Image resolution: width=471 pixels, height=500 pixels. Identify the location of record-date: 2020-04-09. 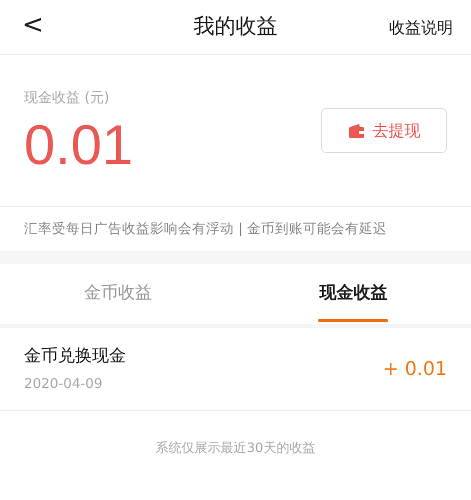
(64, 384).